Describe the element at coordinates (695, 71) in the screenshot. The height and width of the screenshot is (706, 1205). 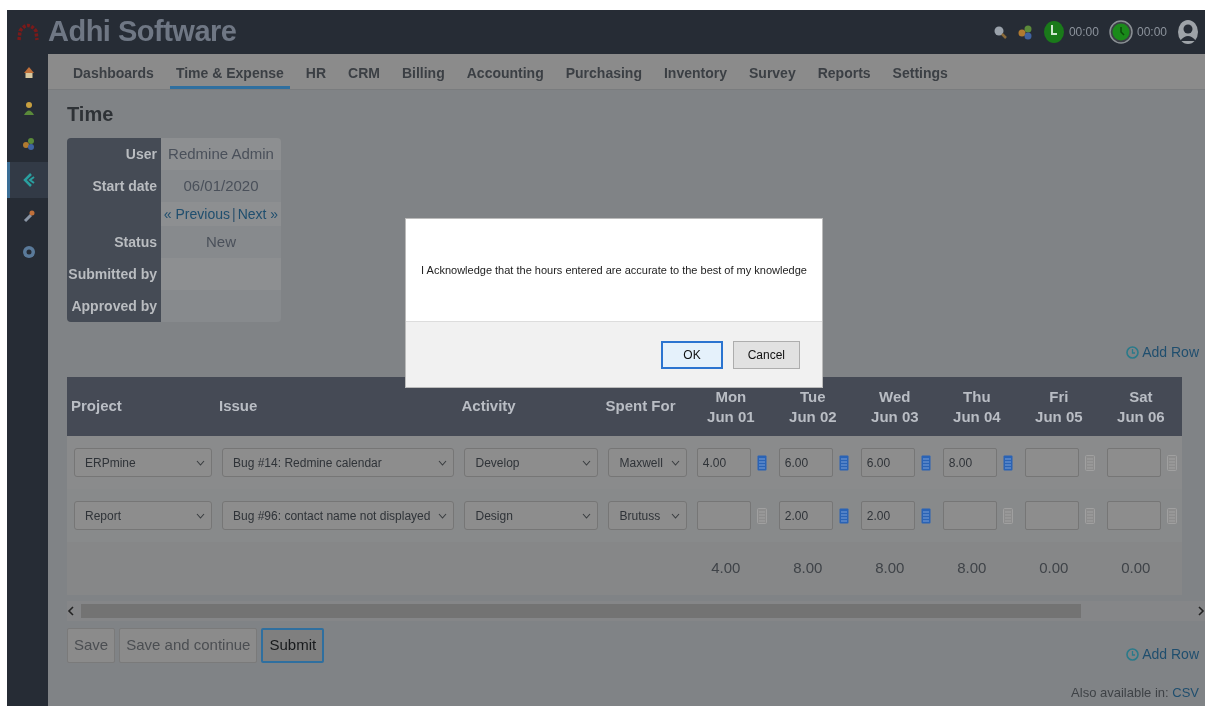
I see `nav-tab: Inventory` at that location.